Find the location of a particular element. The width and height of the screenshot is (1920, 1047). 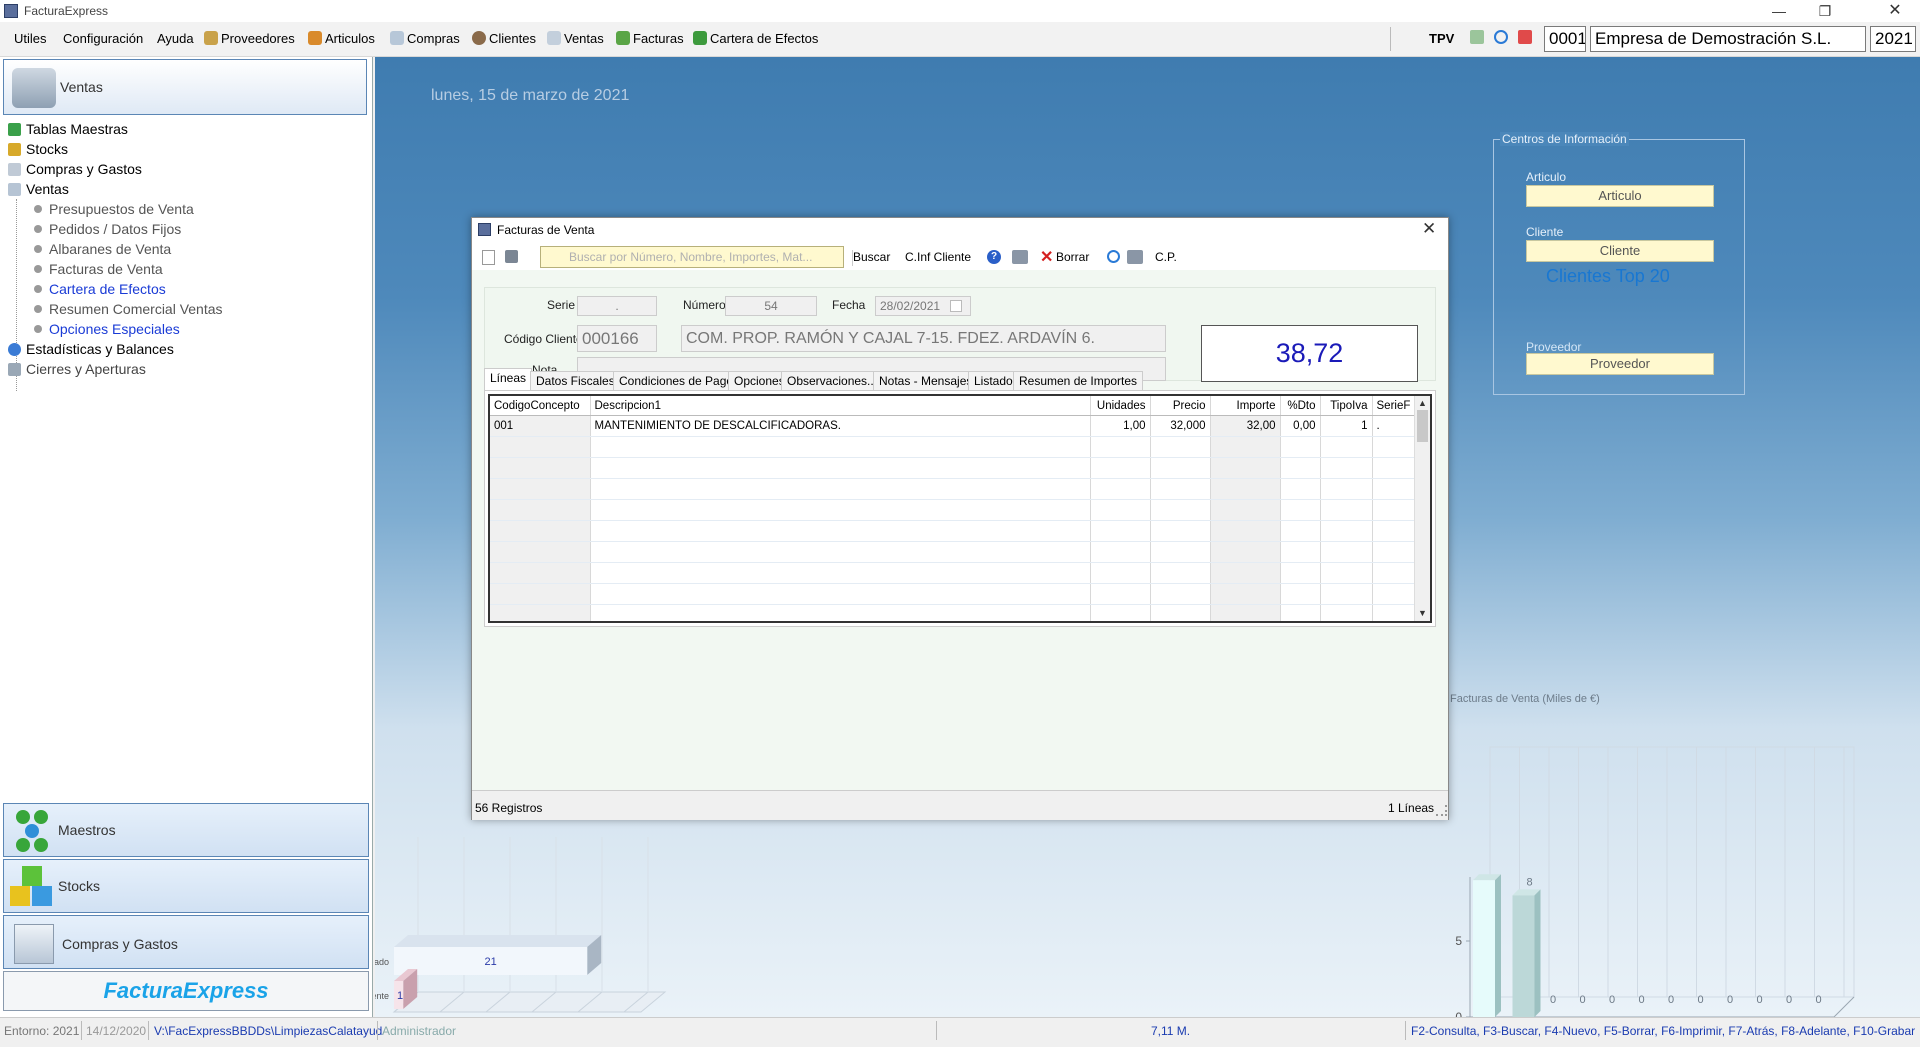

close-button: ✕ is located at coordinates (1895, 11).